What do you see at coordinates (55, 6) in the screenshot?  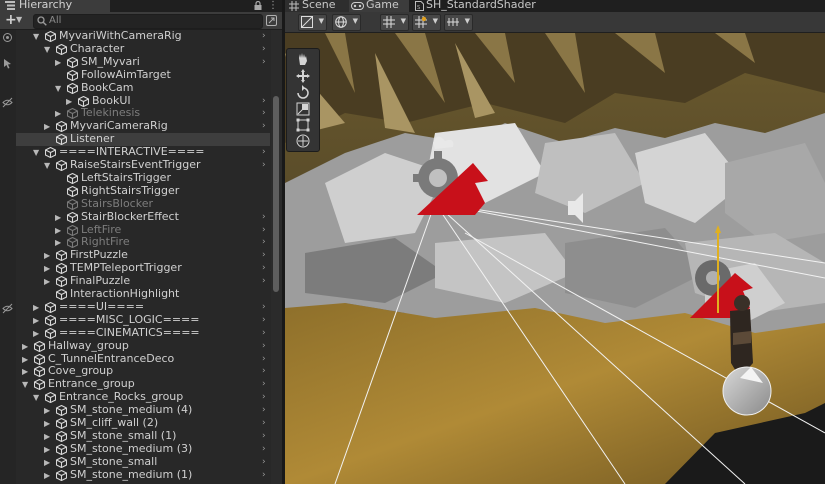 I see `hierarchy-tab: Hierarchy` at bounding box center [55, 6].